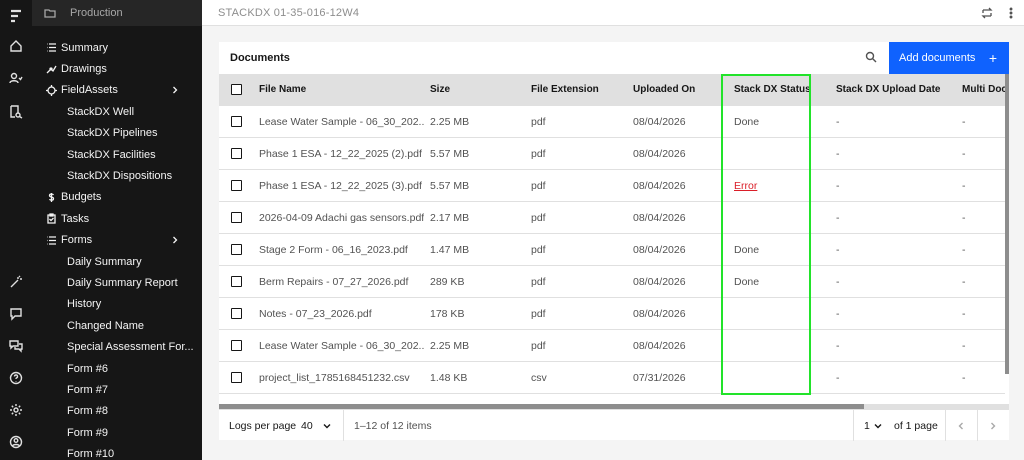  Describe the element at coordinates (838, 378) in the screenshot. I see `cell-stackdx-upload-date: -` at that location.